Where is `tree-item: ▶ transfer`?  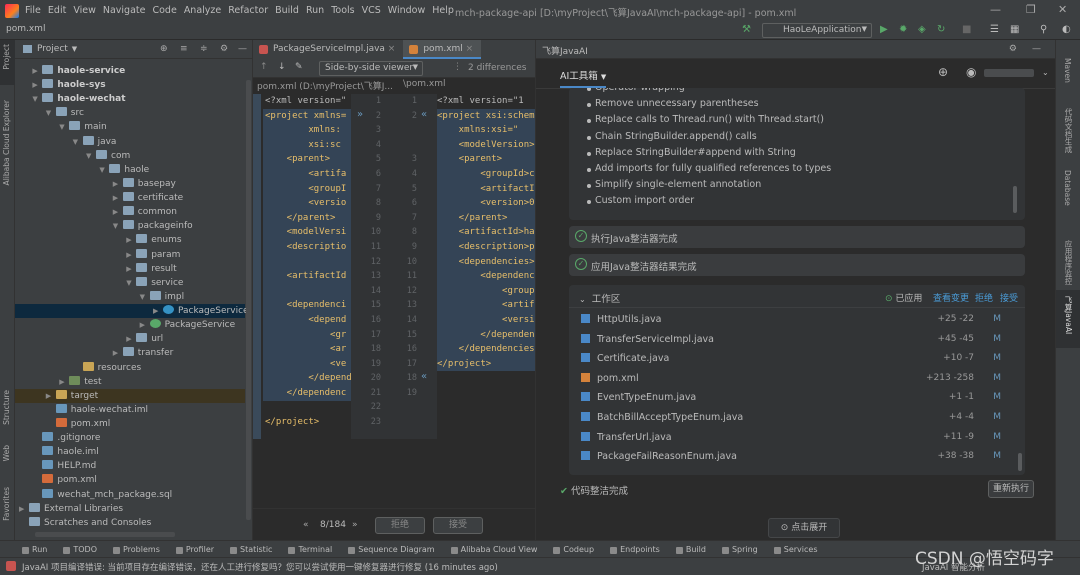
tree-item: ▶ transfer is located at coordinates (130, 353).